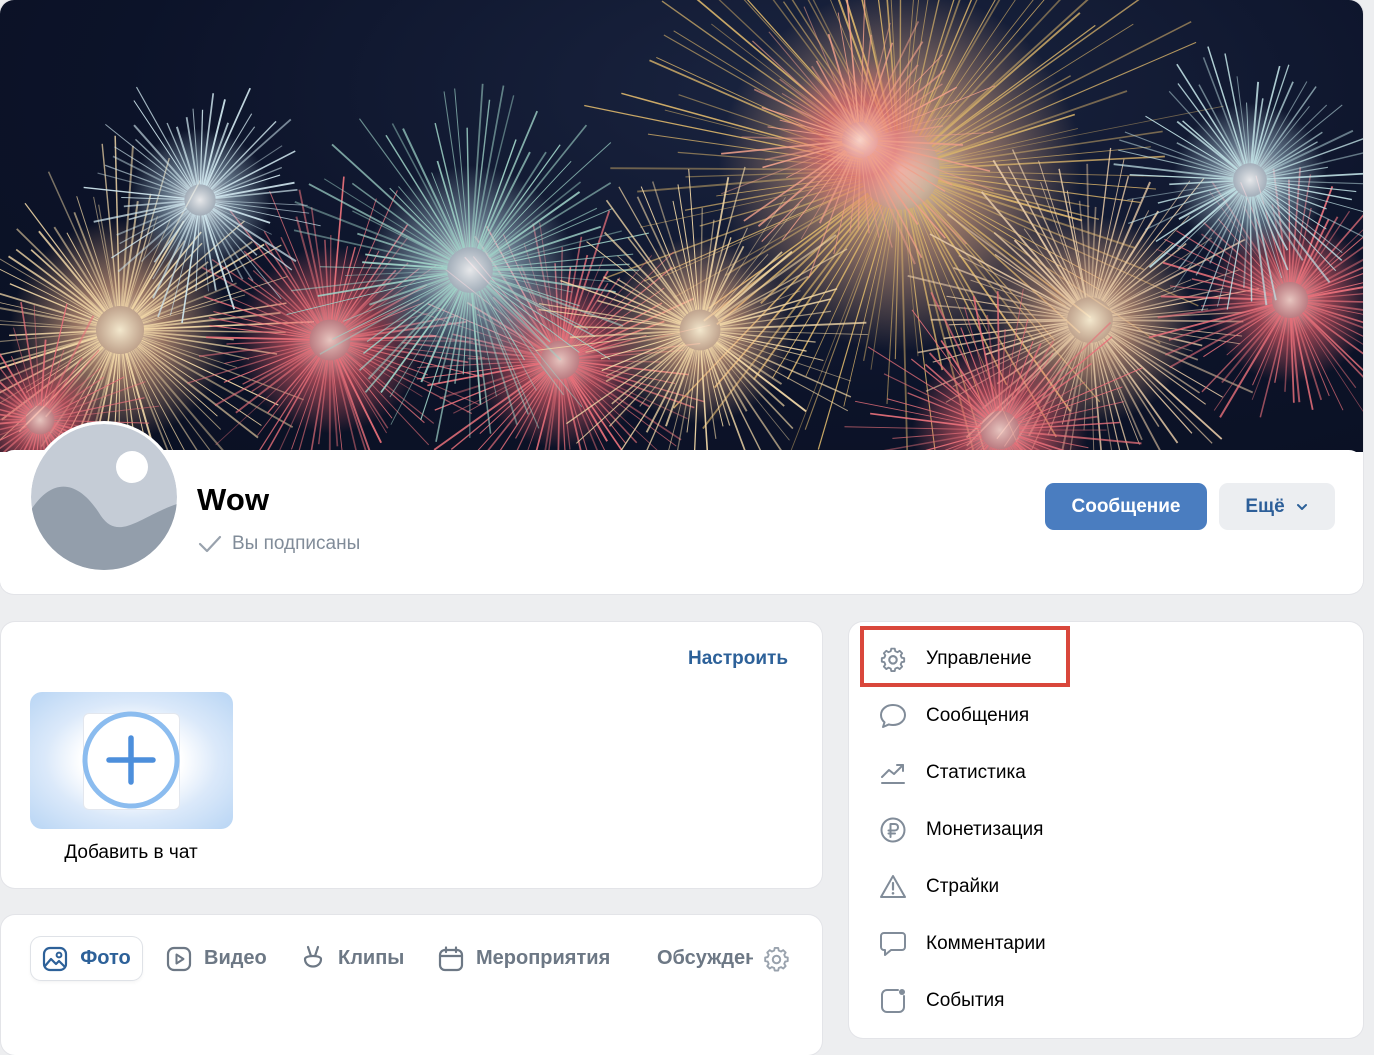 The image size is (1374, 1055). Describe the element at coordinates (776, 959) in the screenshot. I see `tabs-settings-gear-icon` at that location.